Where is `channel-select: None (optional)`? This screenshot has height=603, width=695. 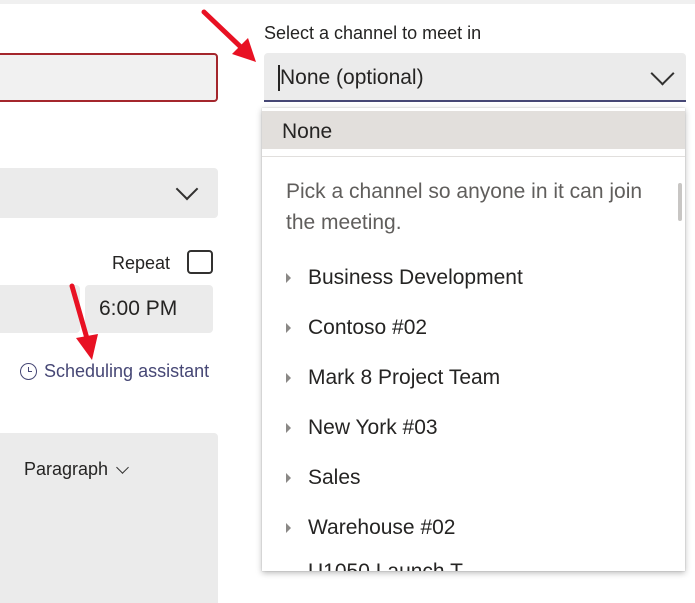 channel-select: None (optional) is located at coordinates (475, 77).